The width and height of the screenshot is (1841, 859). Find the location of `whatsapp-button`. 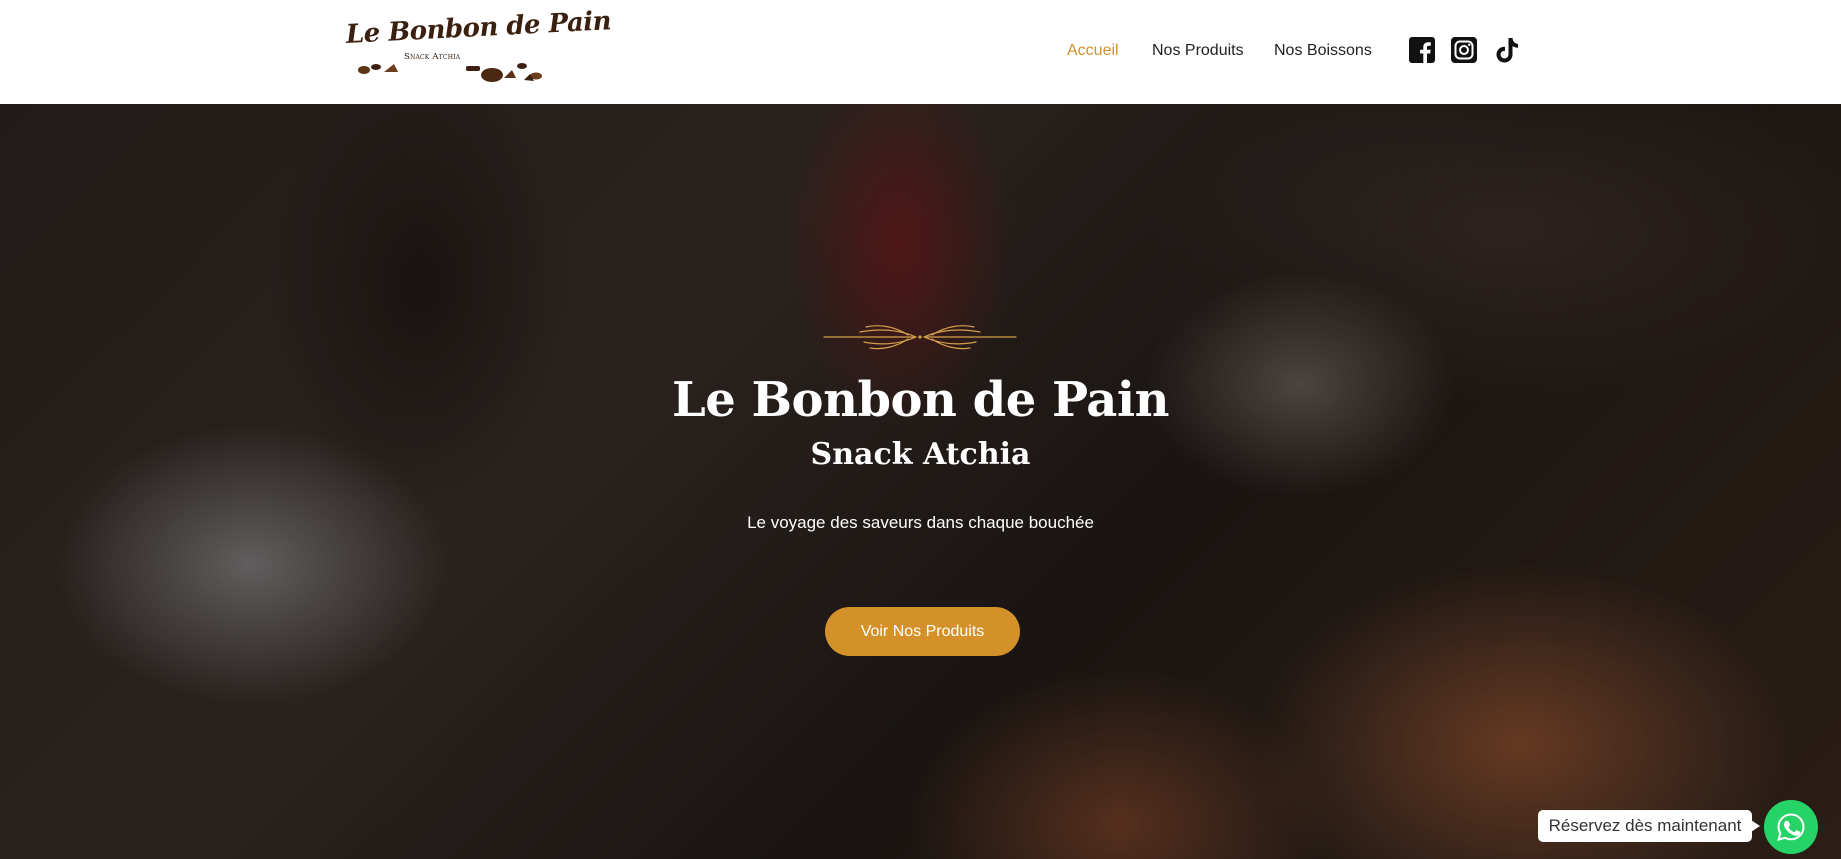

whatsapp-button is located at coordinates (1791, 827).